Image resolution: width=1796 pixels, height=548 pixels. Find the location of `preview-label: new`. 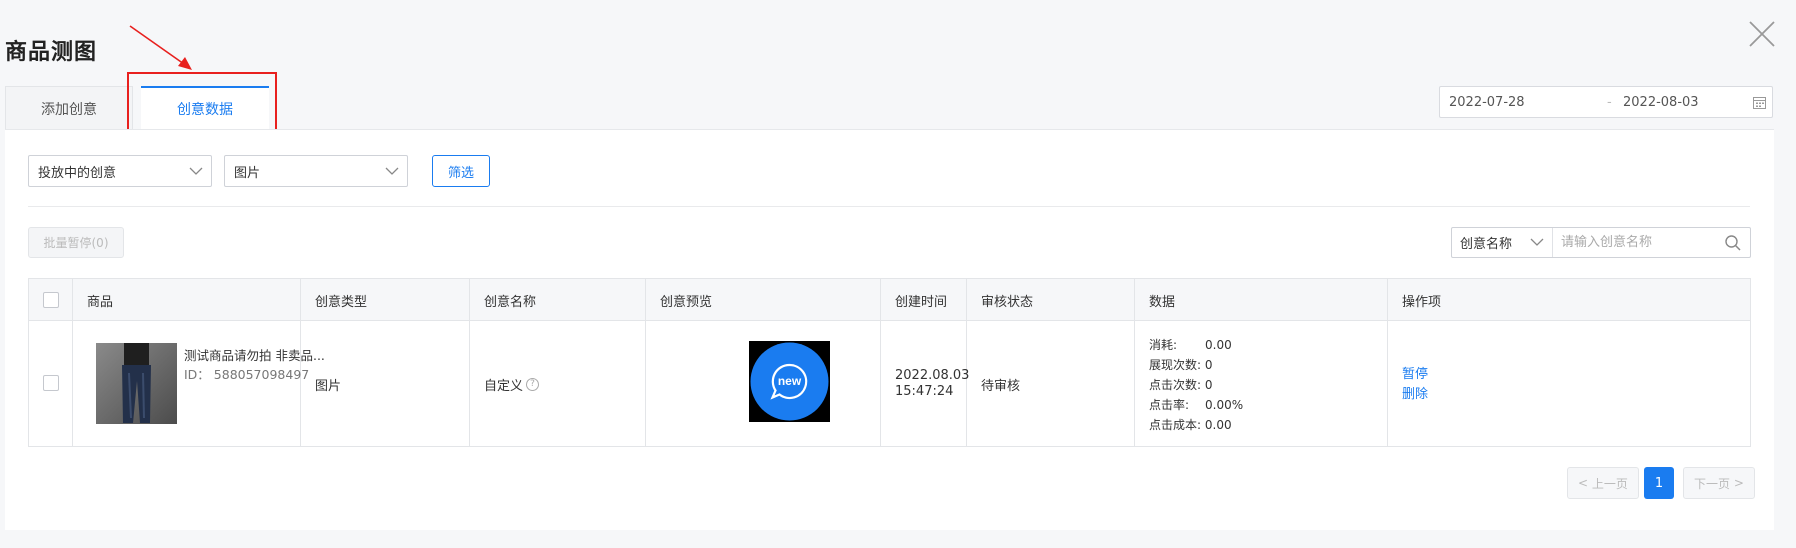

preview-label: new is located at coordinates (790, 381).